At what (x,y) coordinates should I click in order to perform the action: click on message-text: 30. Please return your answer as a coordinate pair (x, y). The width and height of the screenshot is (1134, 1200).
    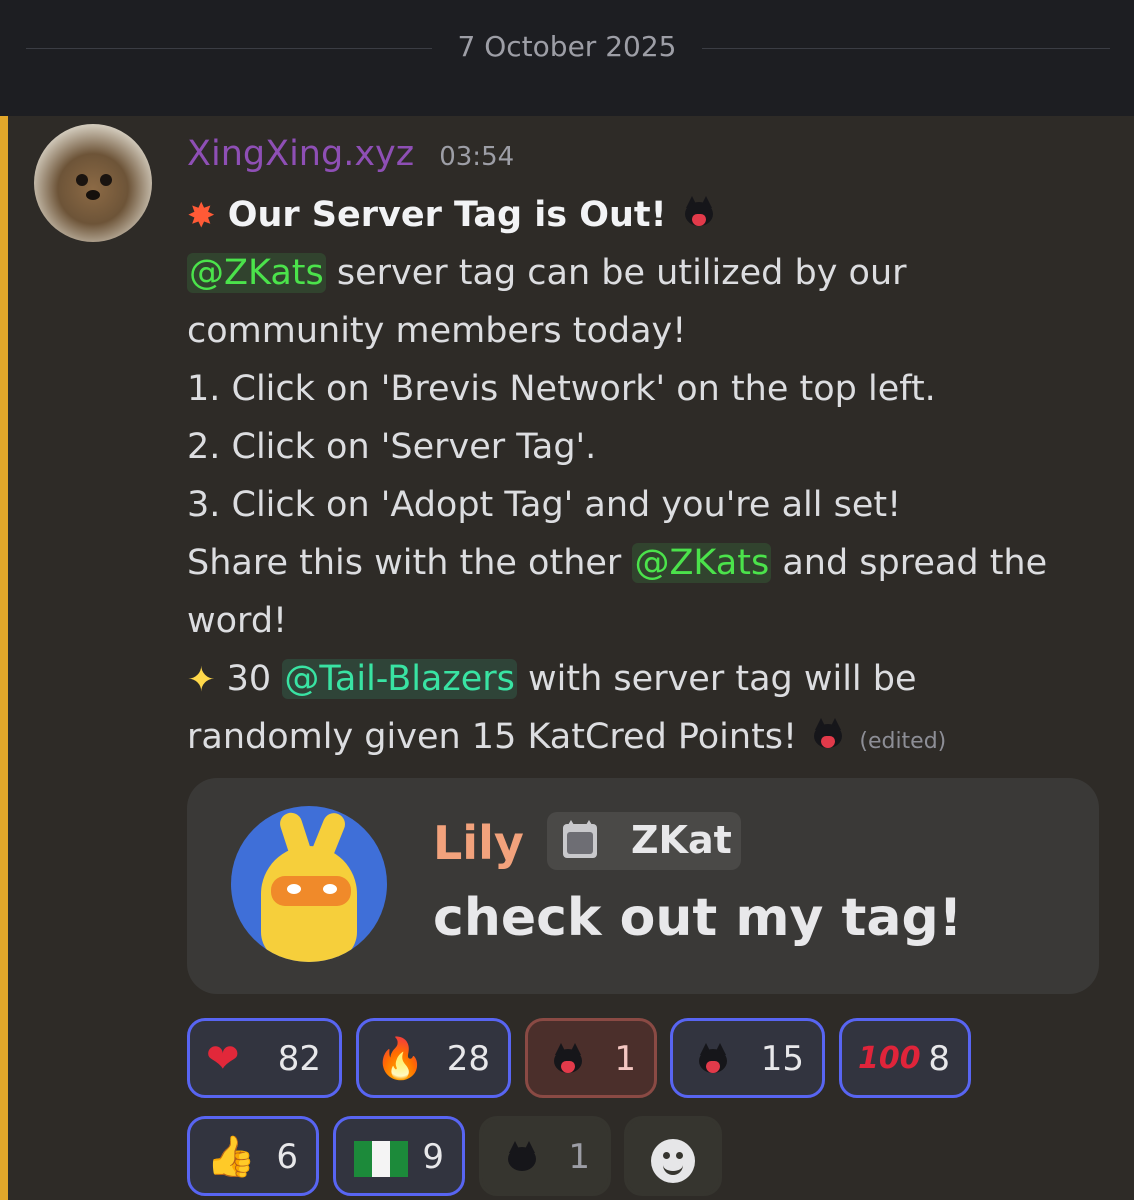
    Looking at the image, I should click on (249, 679).